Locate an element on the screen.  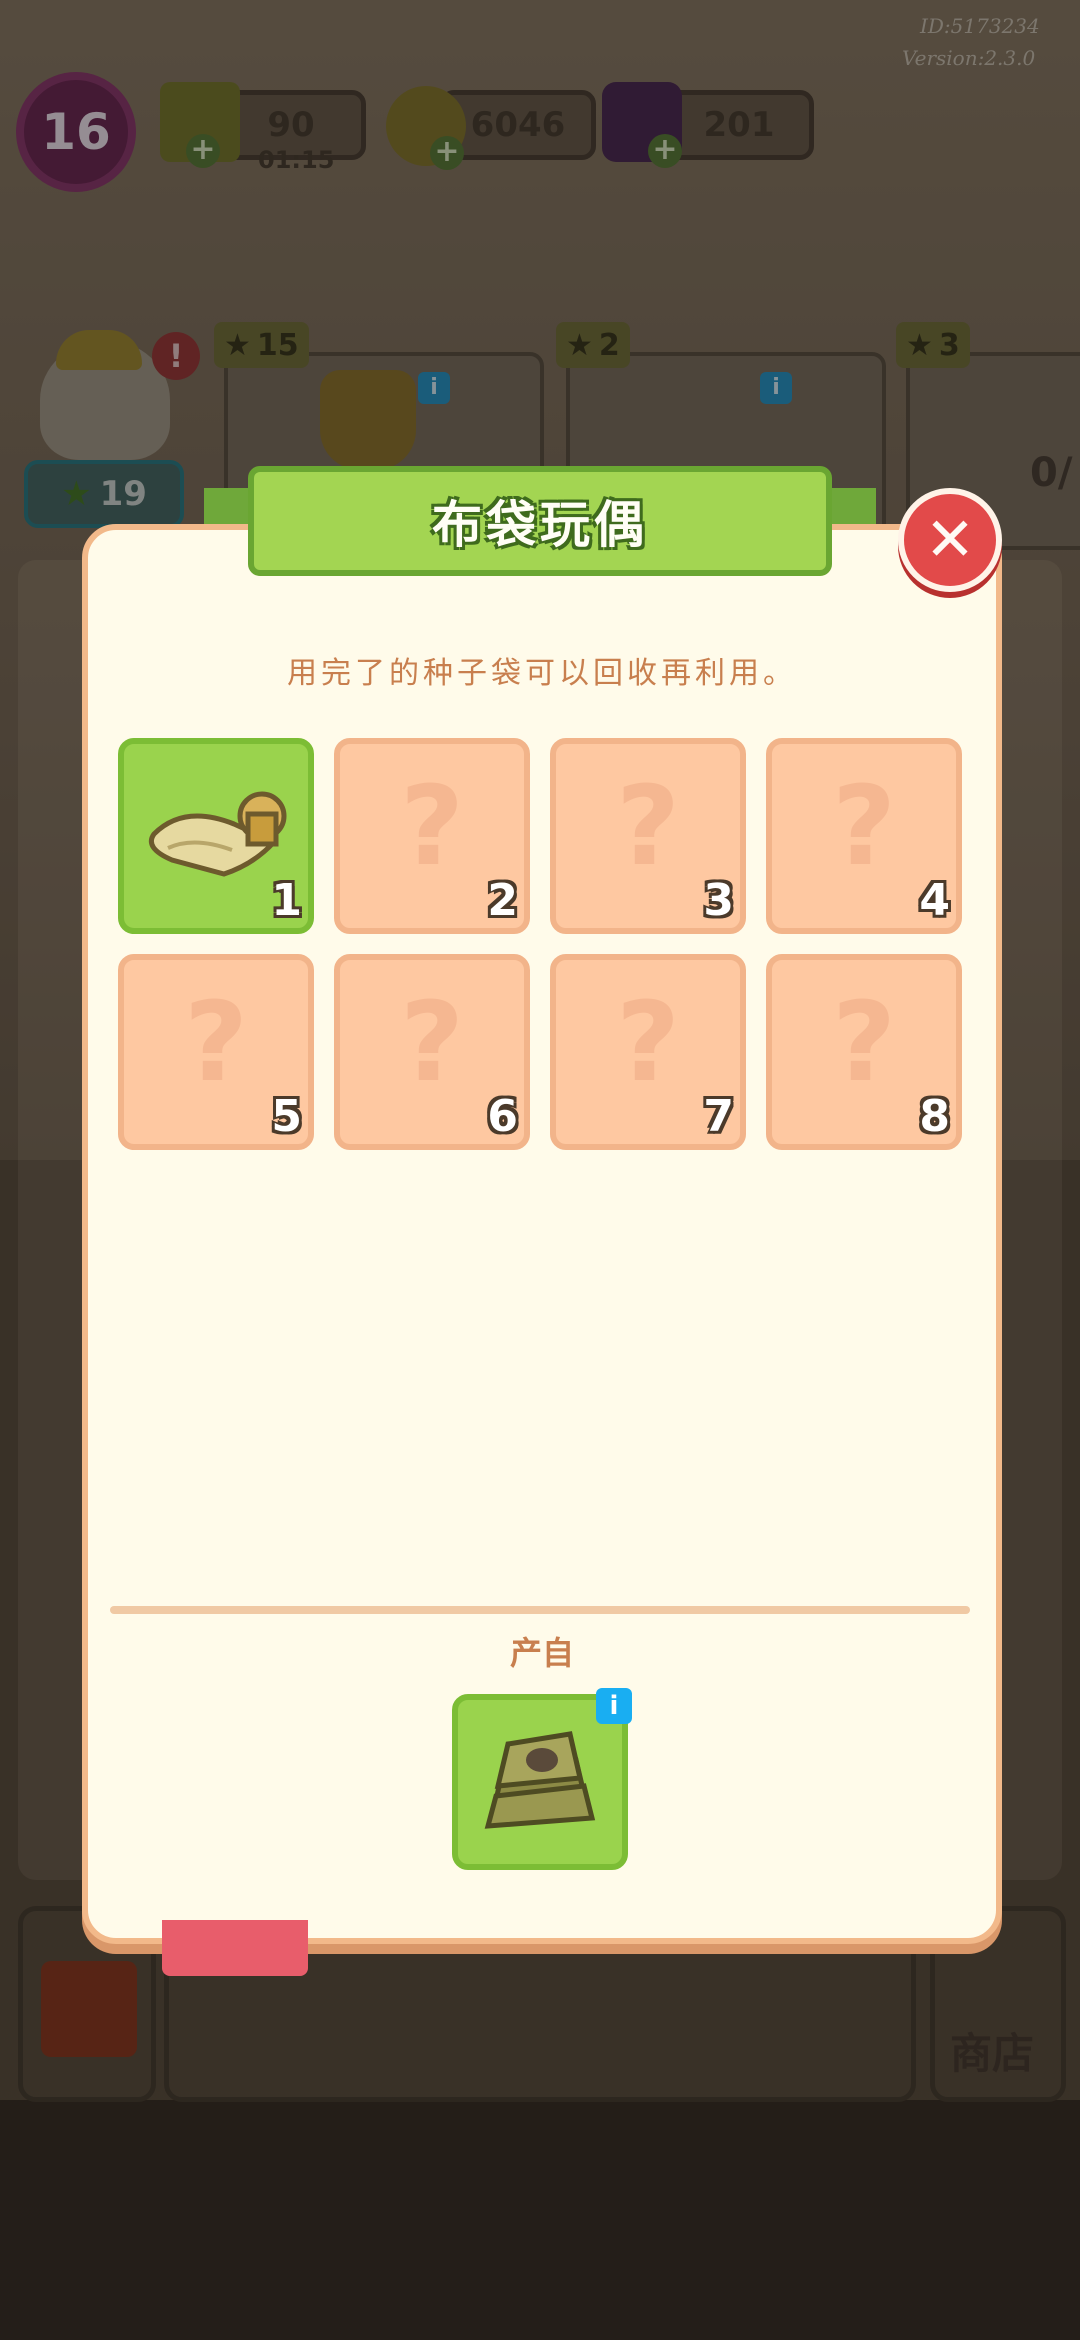
collection-slot-3: ? 3 is located at coordinates (648, 836).